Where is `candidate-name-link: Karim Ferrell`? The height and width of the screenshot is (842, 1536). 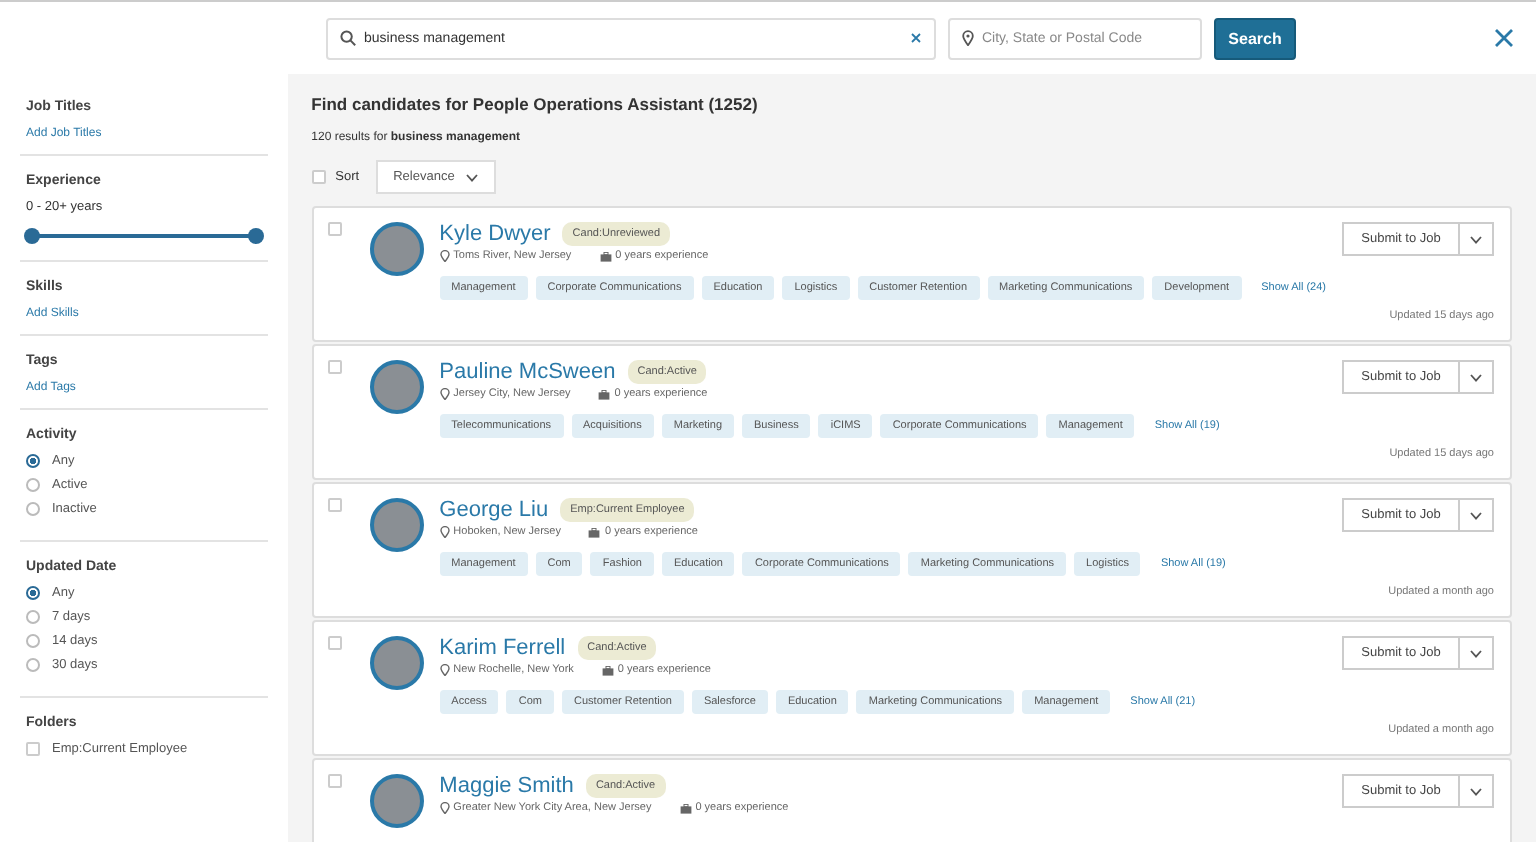 candidate-name-link: Karim Ferrell is located at coordinates (502, 648).